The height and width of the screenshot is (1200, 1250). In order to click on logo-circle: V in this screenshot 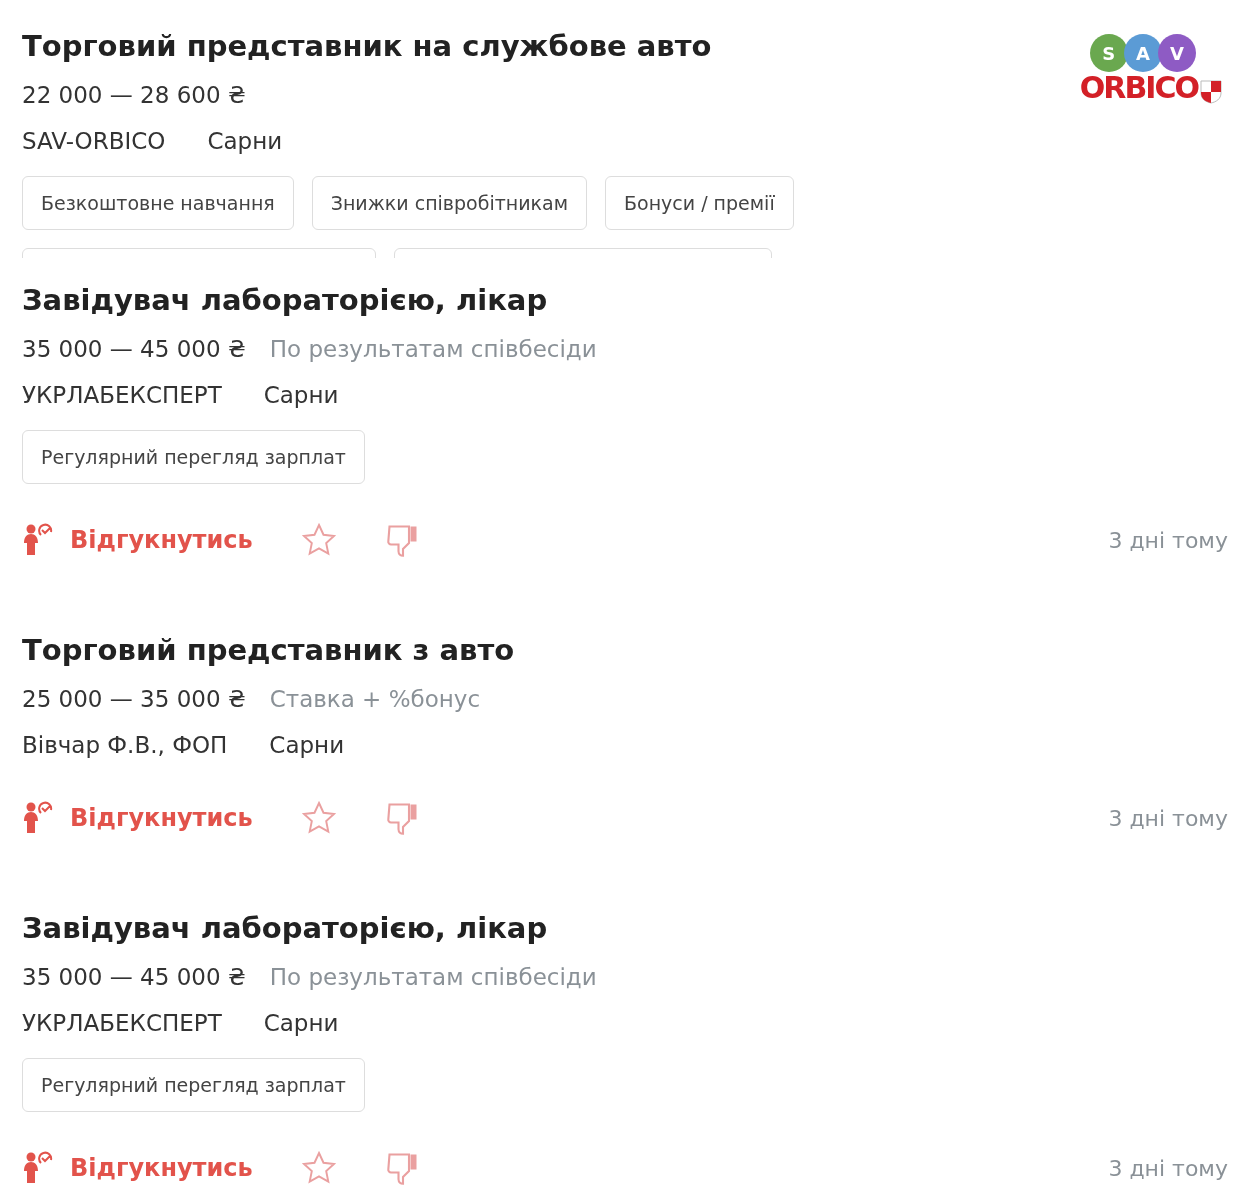, I will do `click(1176, 53)`.